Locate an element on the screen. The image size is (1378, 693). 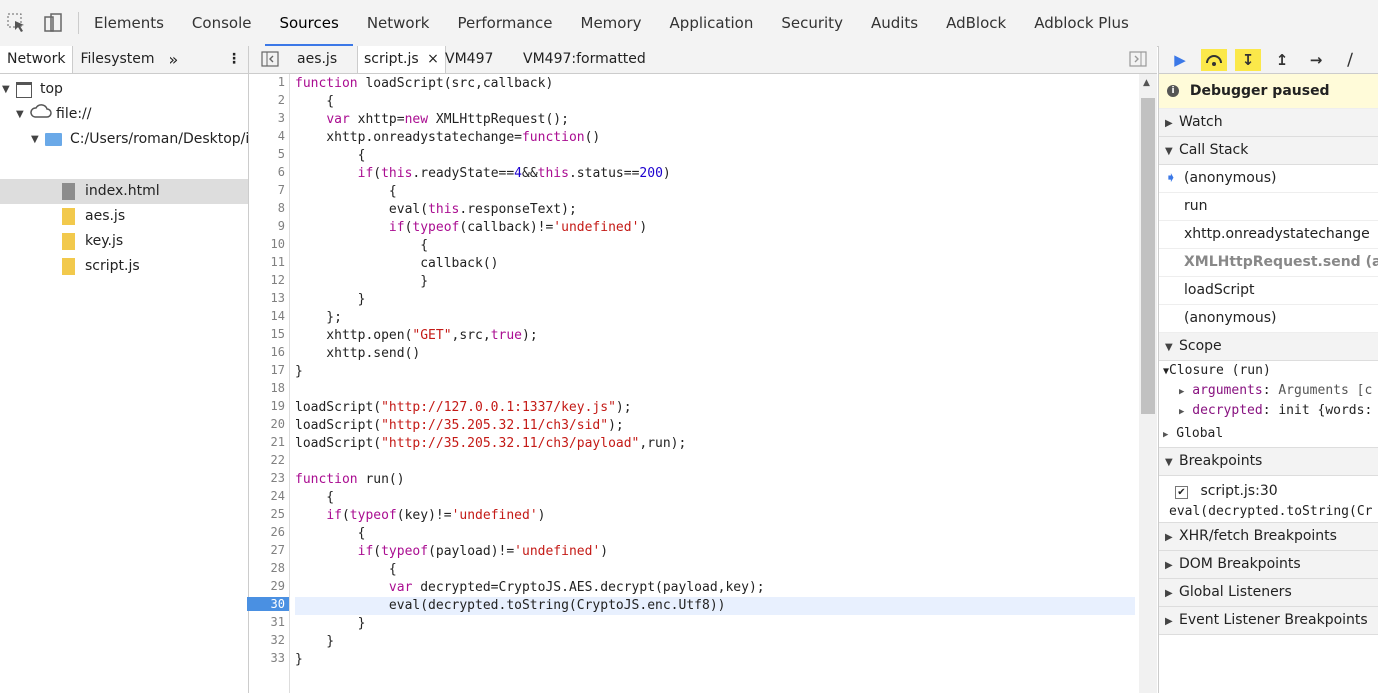
code-line: if(this.readyState==4&&this.status==200) is located at coordinates (483, 174).